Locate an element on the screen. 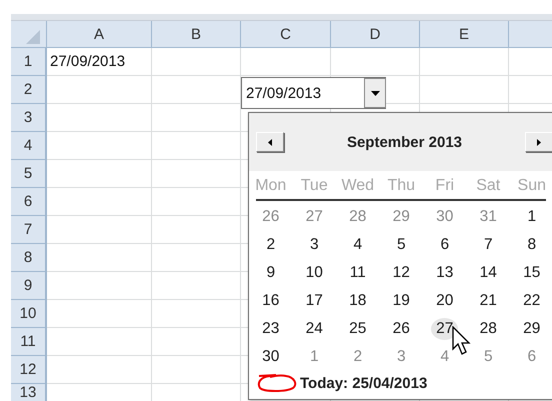 Image resolution: width=552 pixels, height=401 pixels. row-header: 12 is located at coordinates (29, 370).